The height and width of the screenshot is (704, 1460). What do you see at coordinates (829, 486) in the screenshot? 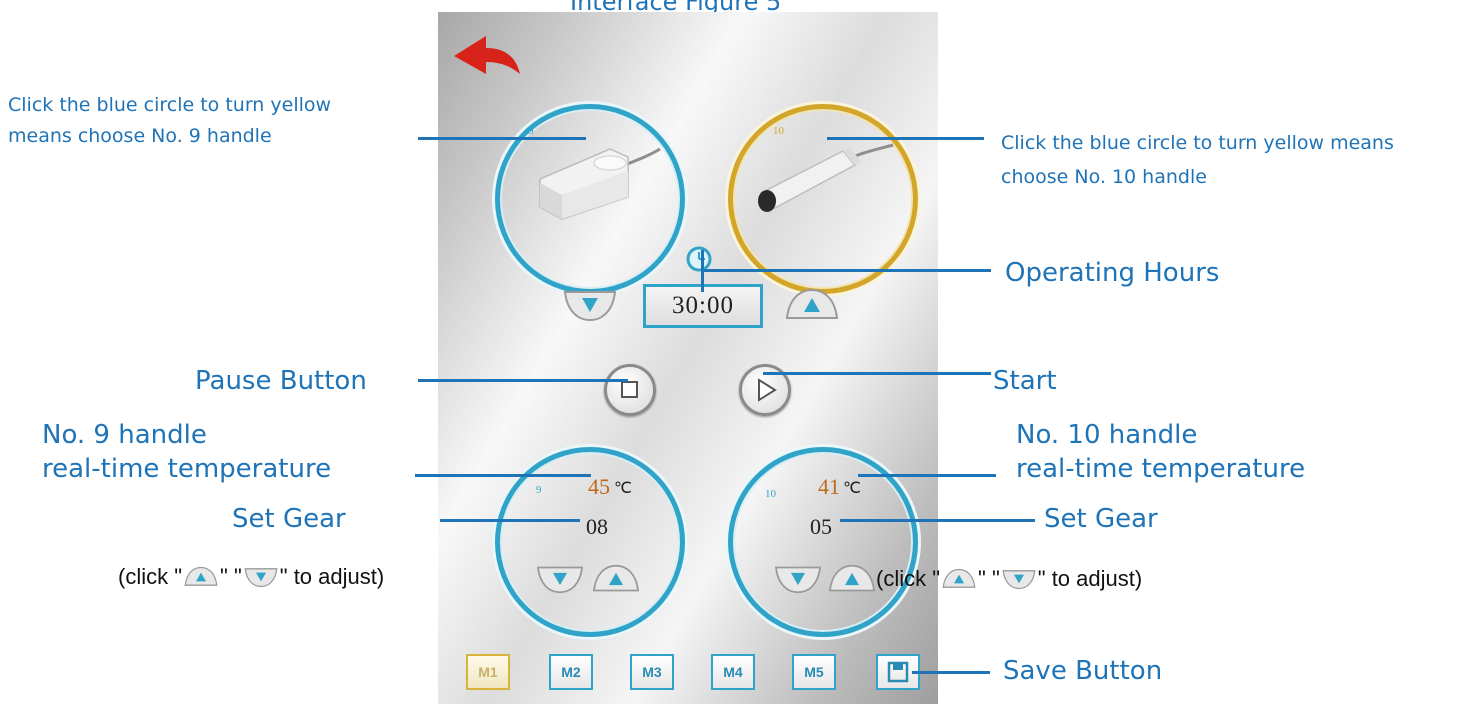
I see `handle-10-temperature: 41` at bounding box center [829, 486].